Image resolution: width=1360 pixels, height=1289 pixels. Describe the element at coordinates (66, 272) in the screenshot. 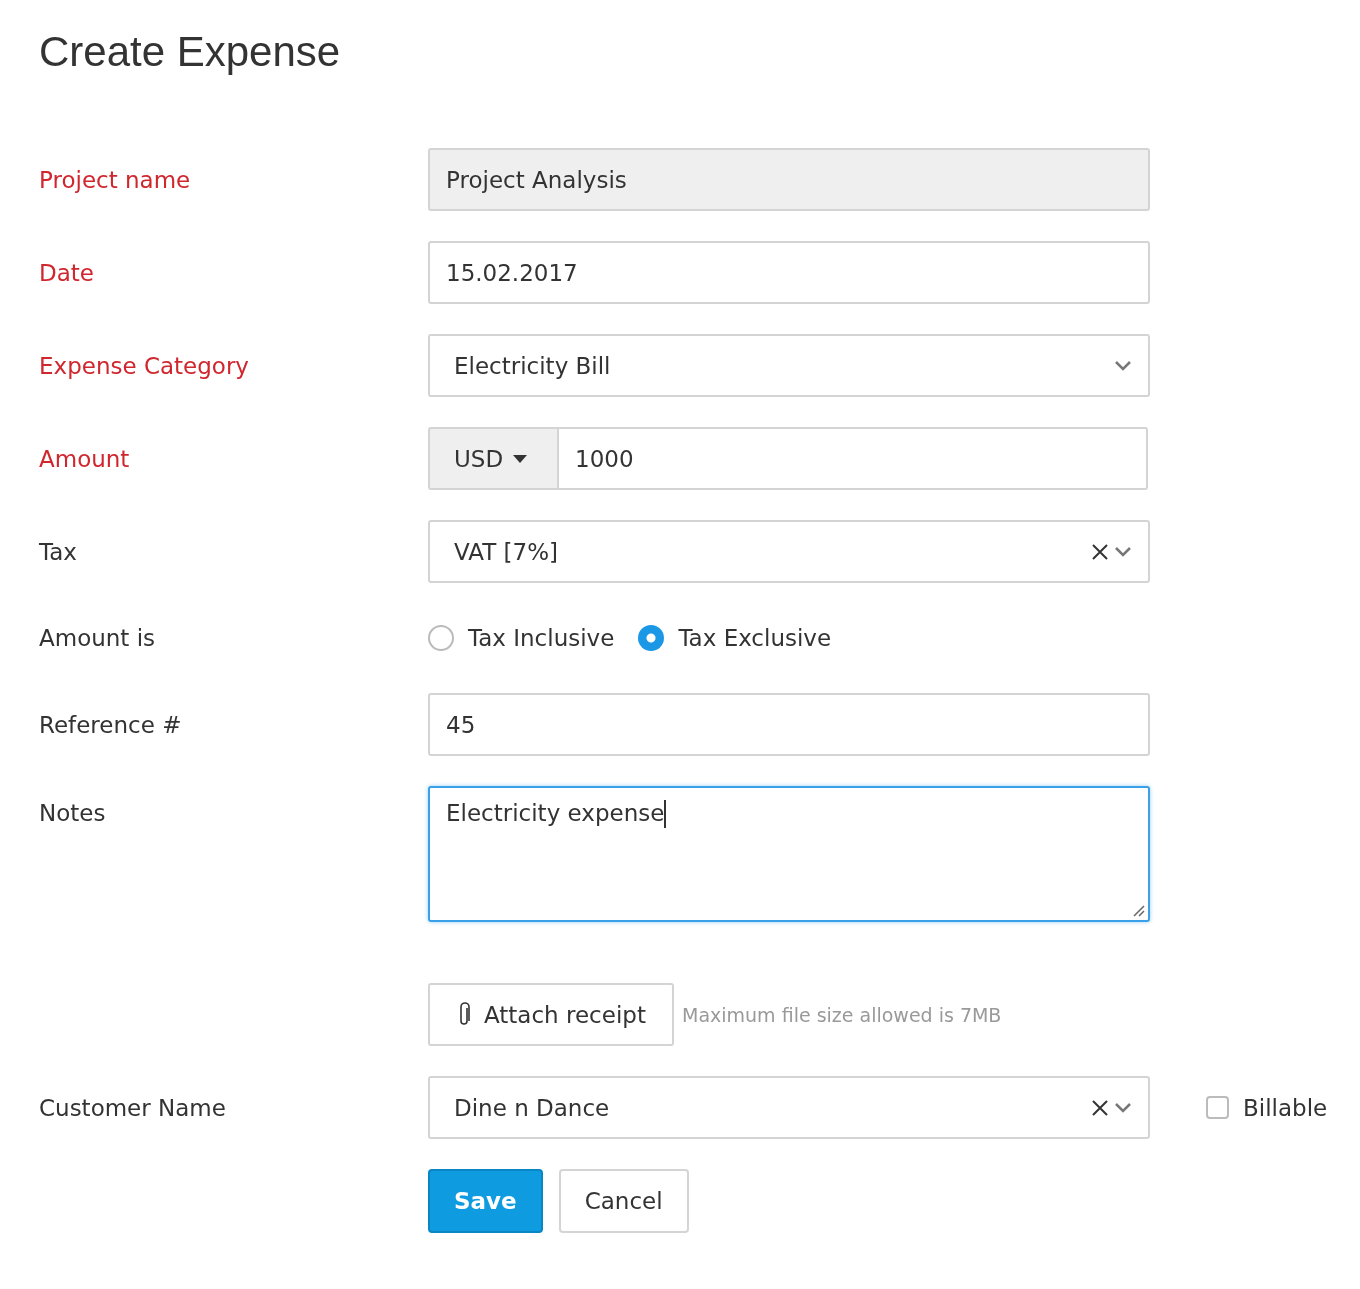

I see `field-label: Date` at that location.